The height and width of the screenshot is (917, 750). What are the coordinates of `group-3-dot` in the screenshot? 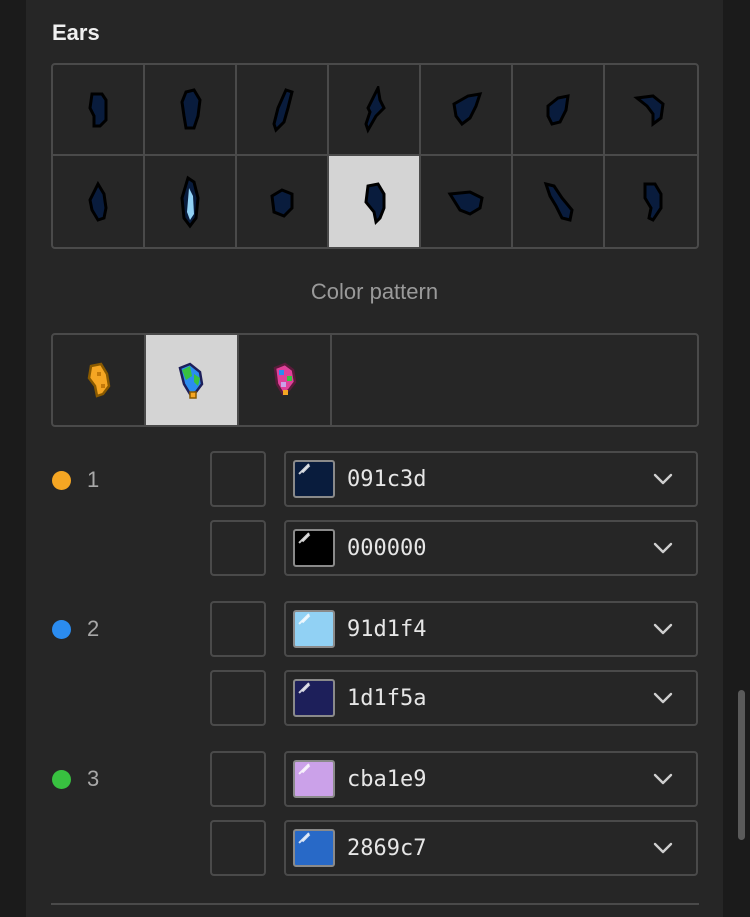 It's located at (61, 779).